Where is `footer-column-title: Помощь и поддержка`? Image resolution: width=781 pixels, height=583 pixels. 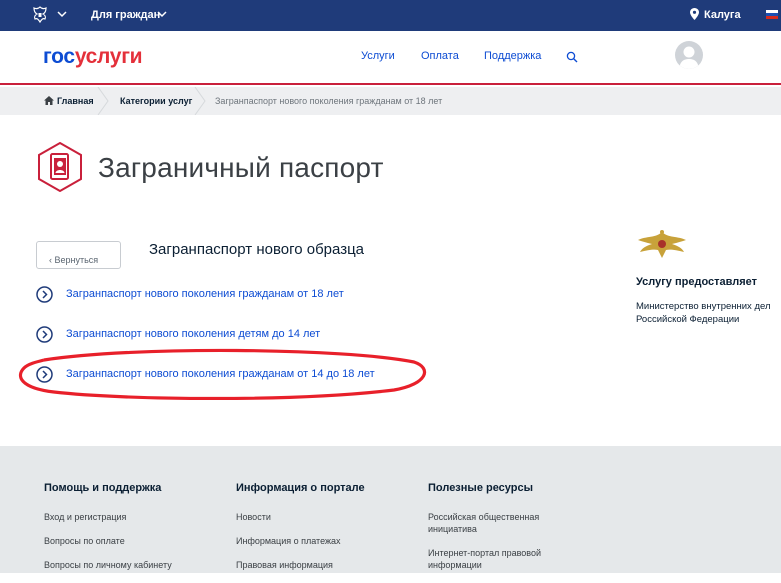 footer-column-title: Помощь и поддержка is located at coordinates (103, 488).